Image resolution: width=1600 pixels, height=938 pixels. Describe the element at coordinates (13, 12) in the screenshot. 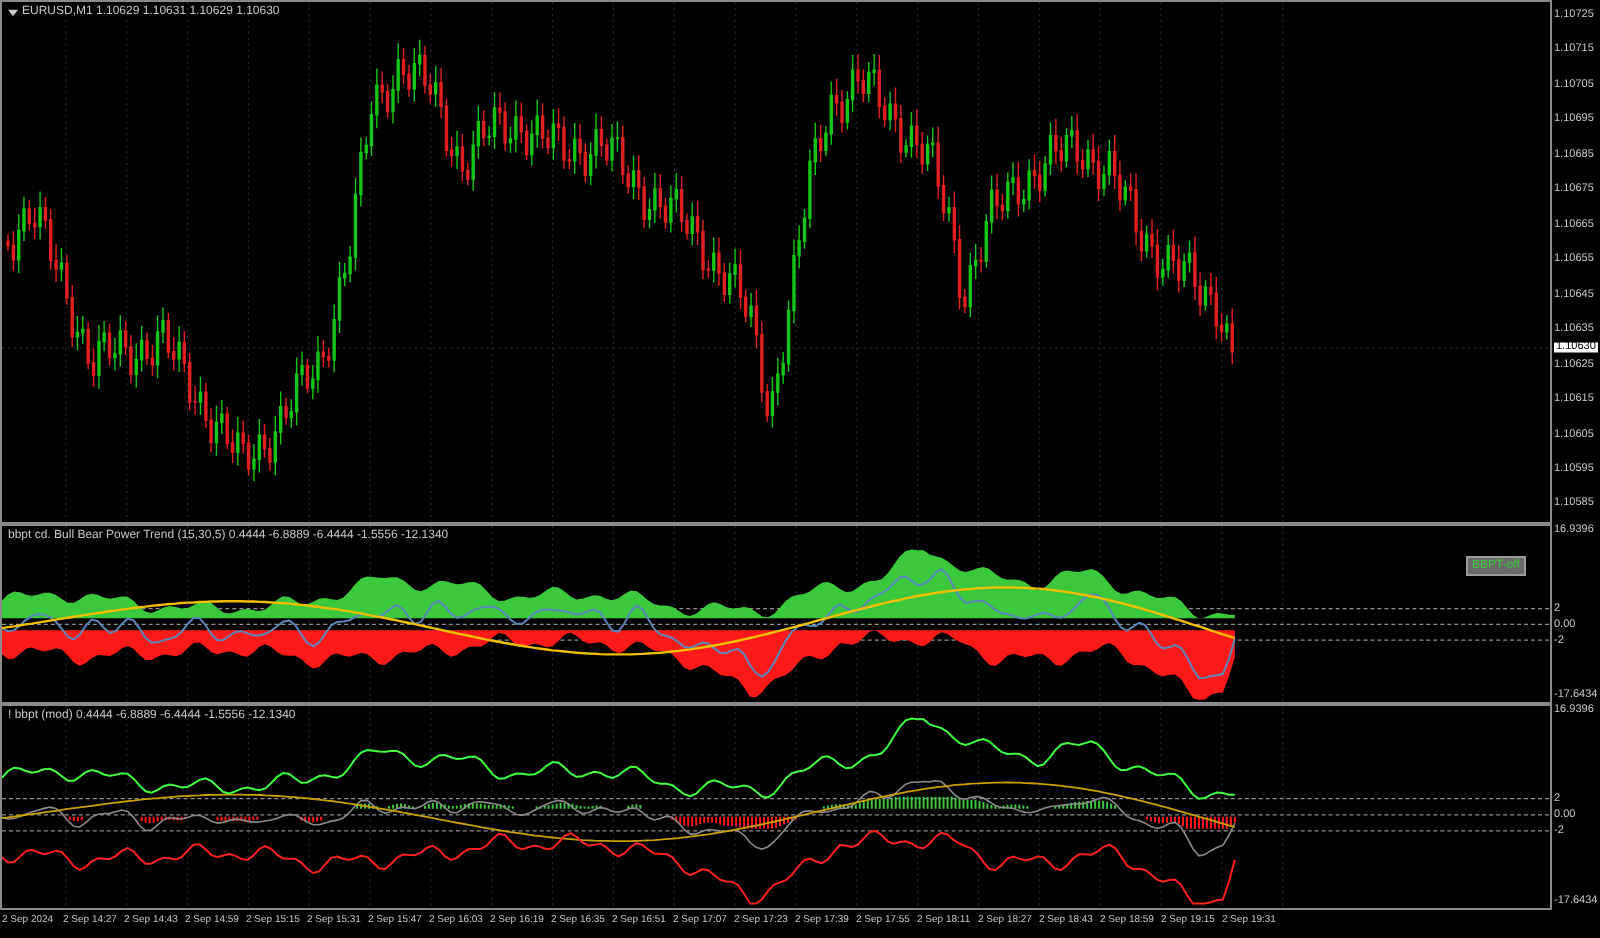

I see `dropdown-icon` at that location.